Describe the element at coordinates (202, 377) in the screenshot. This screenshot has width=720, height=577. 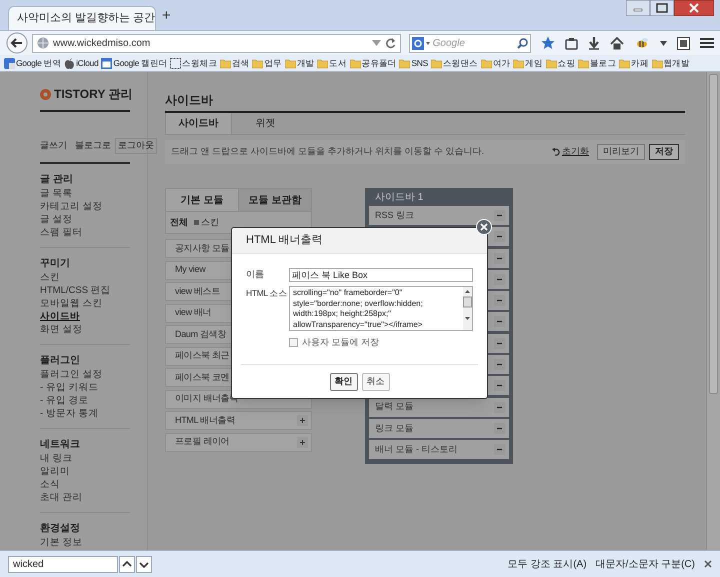
I see `module-name: 페이스북 코멘` at that location.